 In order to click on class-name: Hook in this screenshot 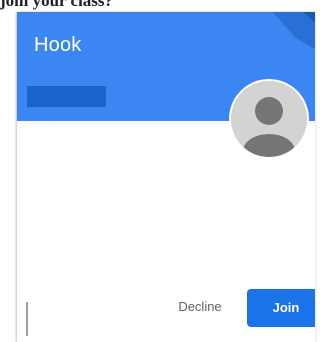, I will do `click(58, 45)`.